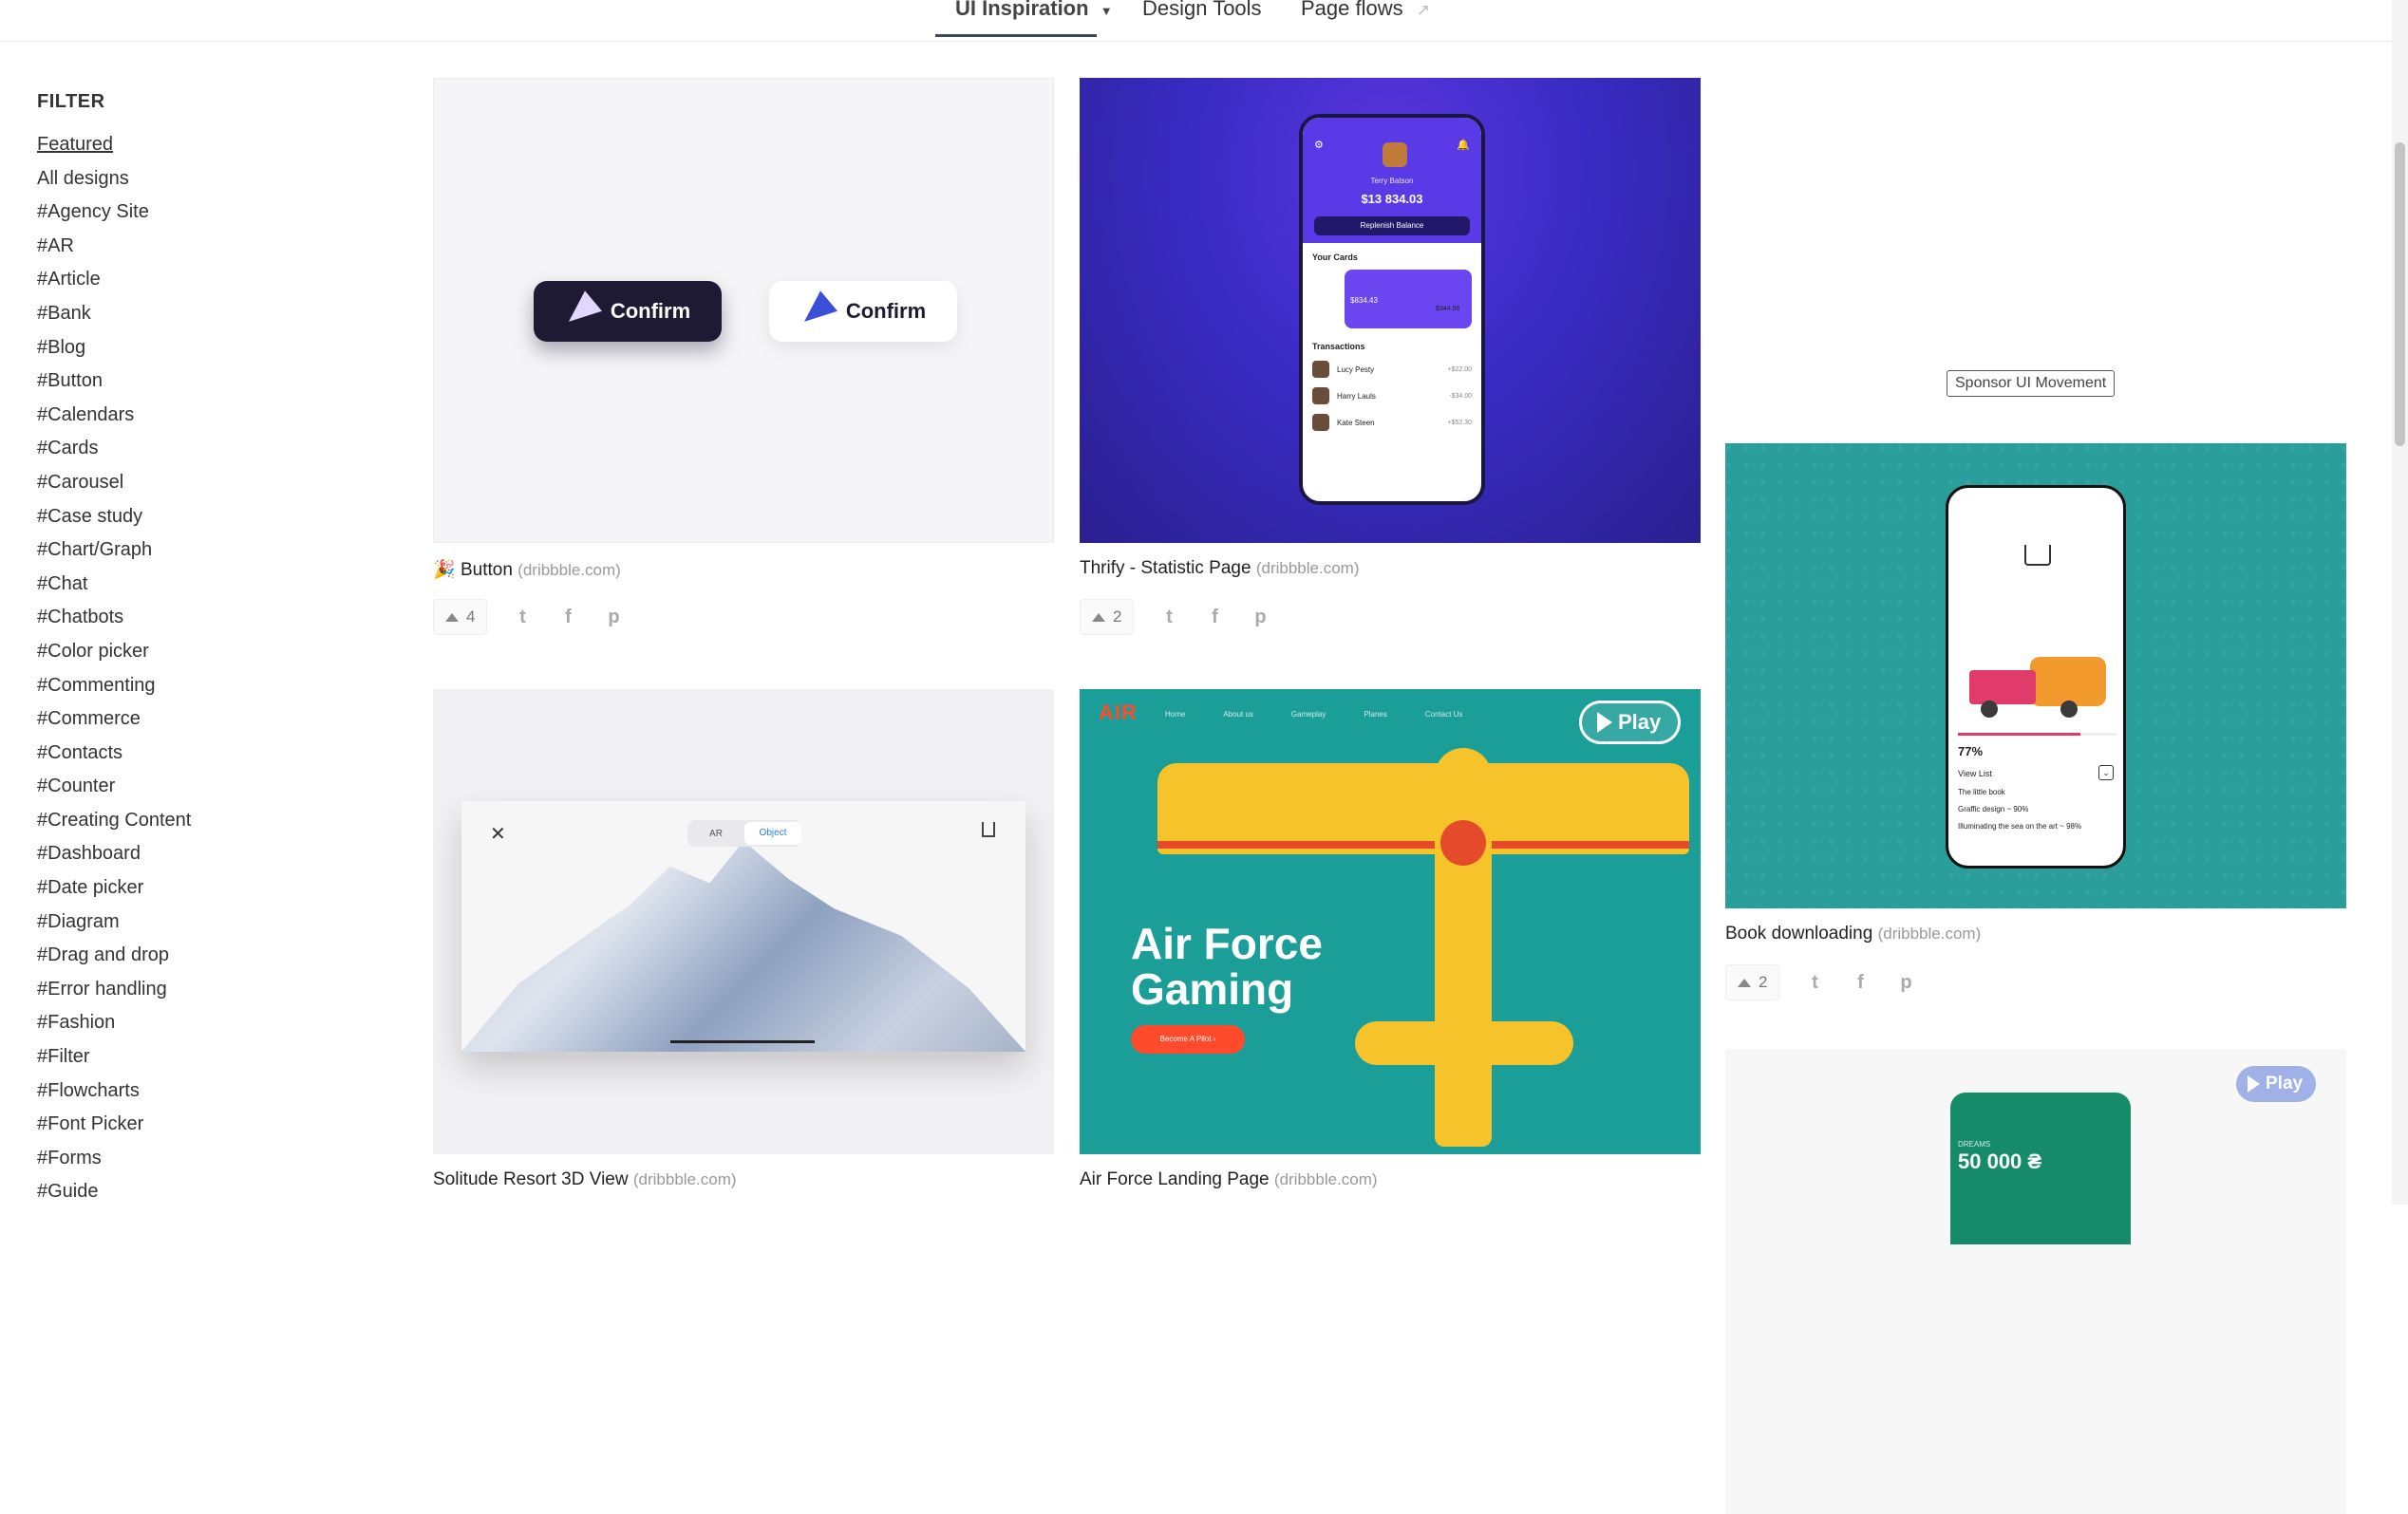 This screenshot has width=2408, height=1514. I want to click on filter-item: #Font Picker, so click(179, 1125).